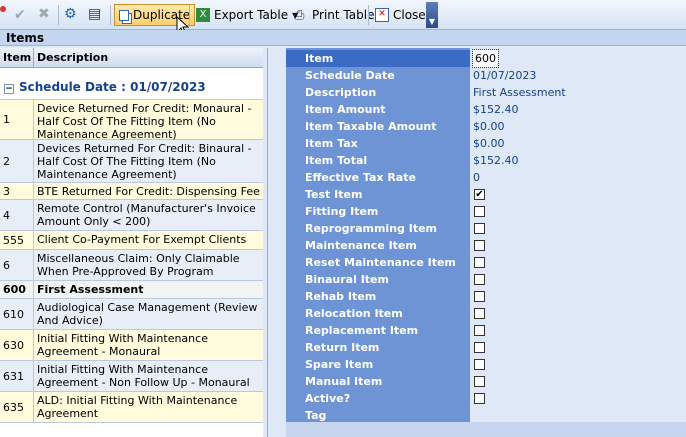 The height and width of the screenshot is (437, 686). What do you see at coordinates (378, 58) in the screenshot?
I see `prop-label-item: Item` at bounding box center [378, 58].